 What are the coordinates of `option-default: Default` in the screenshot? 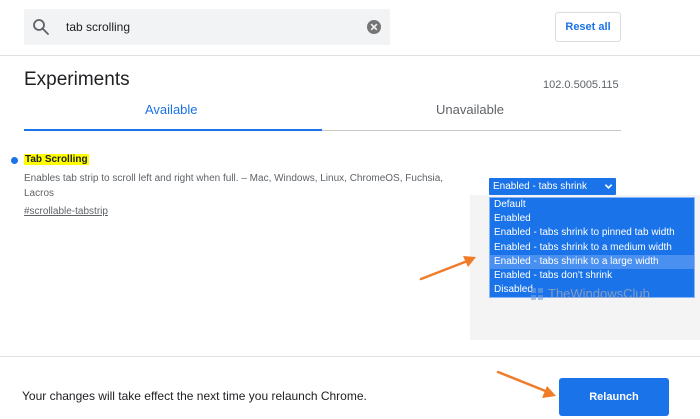 It's located at (592, 205).